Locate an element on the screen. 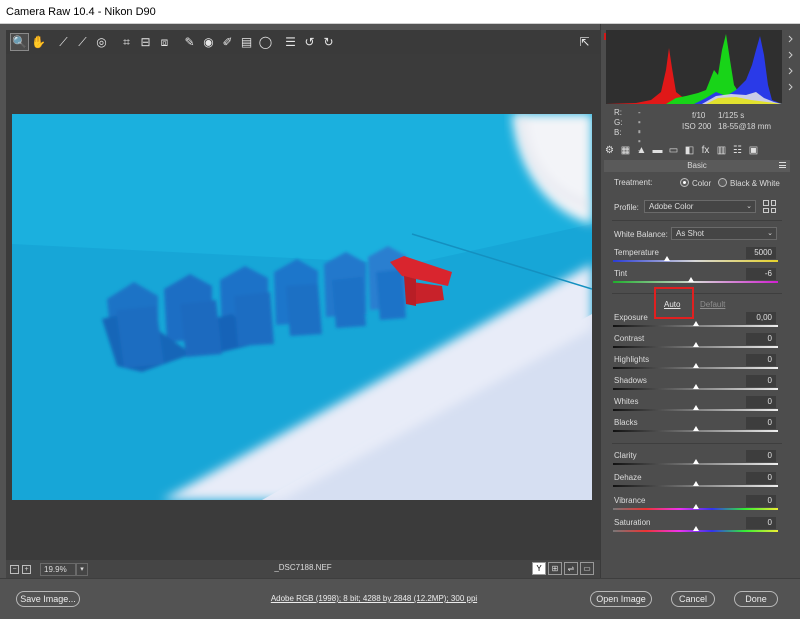  panel-title-text: Basic is located at coordinates (697, 165).